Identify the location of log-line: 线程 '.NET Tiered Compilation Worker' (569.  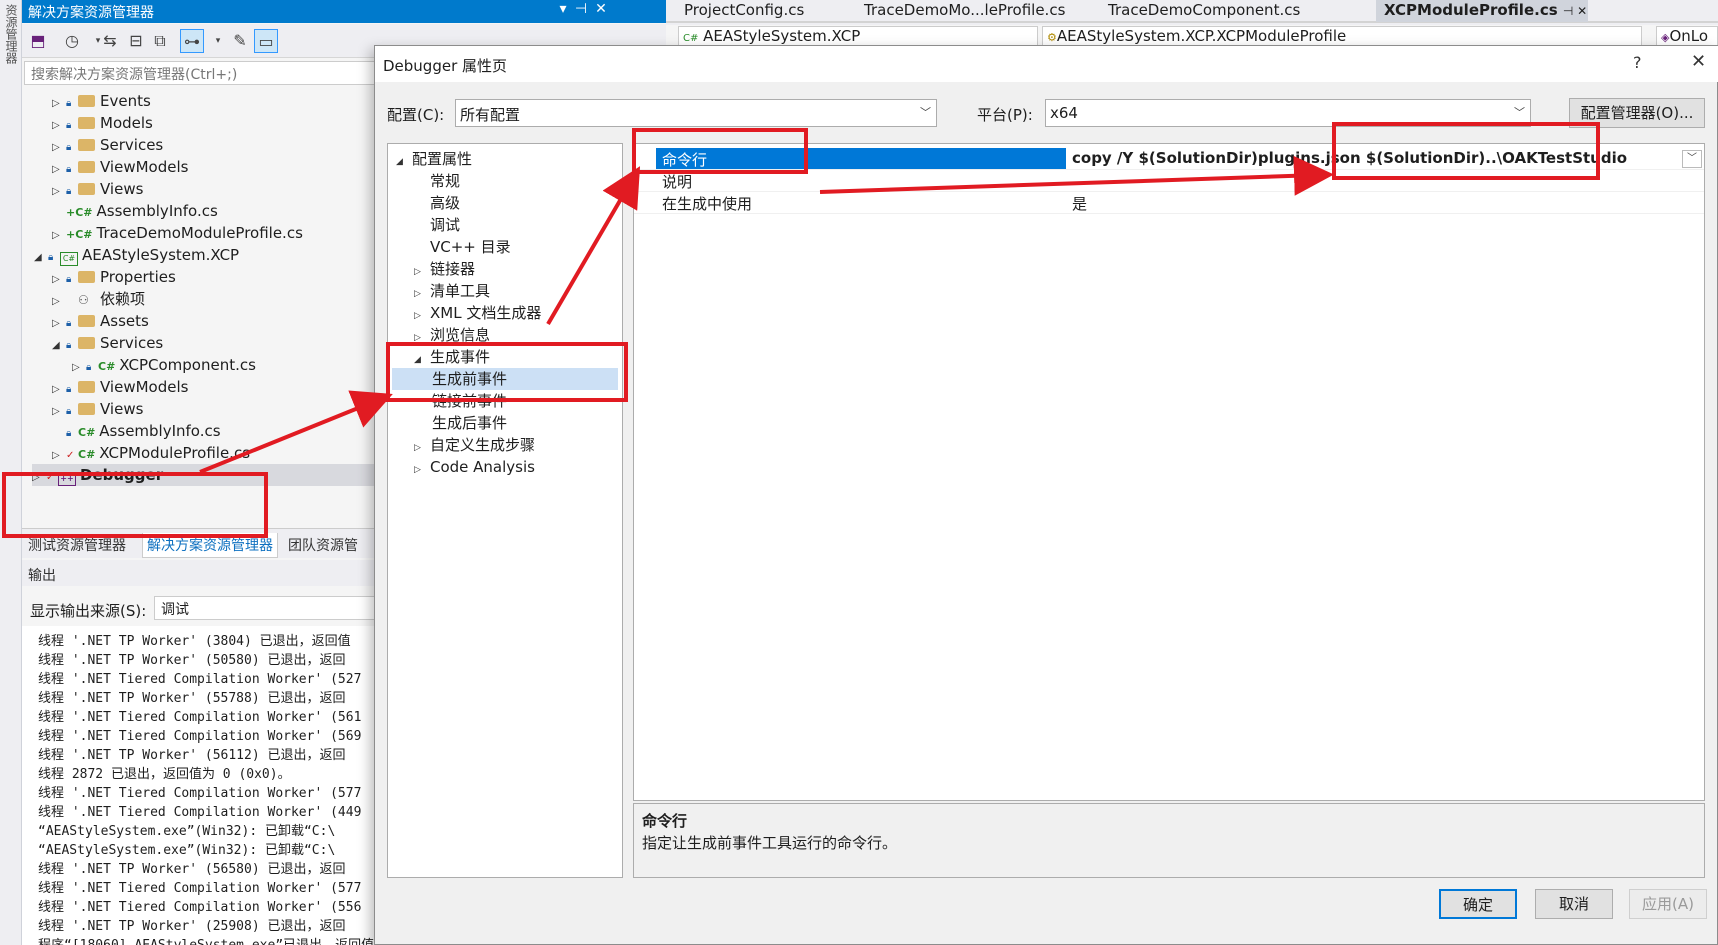
(200, 736).